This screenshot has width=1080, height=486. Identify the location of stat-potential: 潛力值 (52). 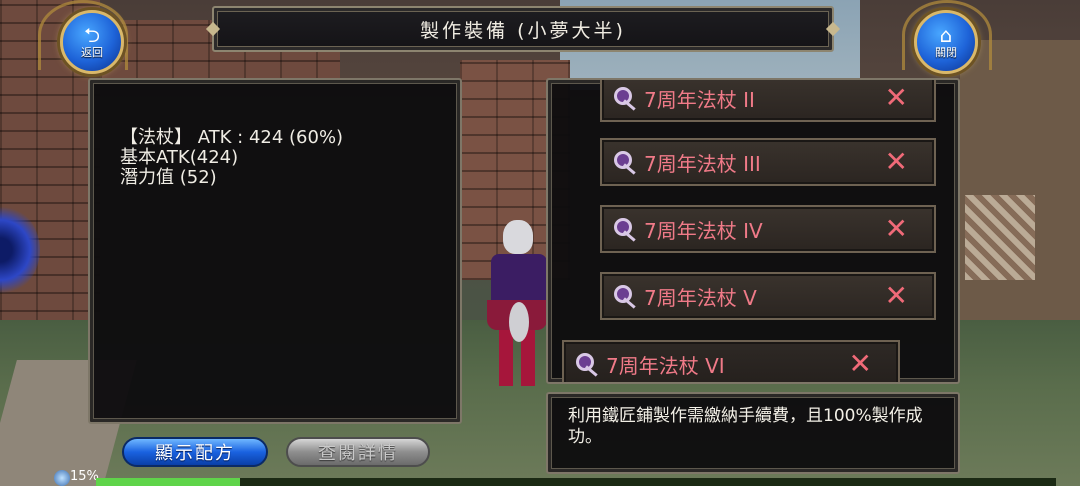
(168, 177).